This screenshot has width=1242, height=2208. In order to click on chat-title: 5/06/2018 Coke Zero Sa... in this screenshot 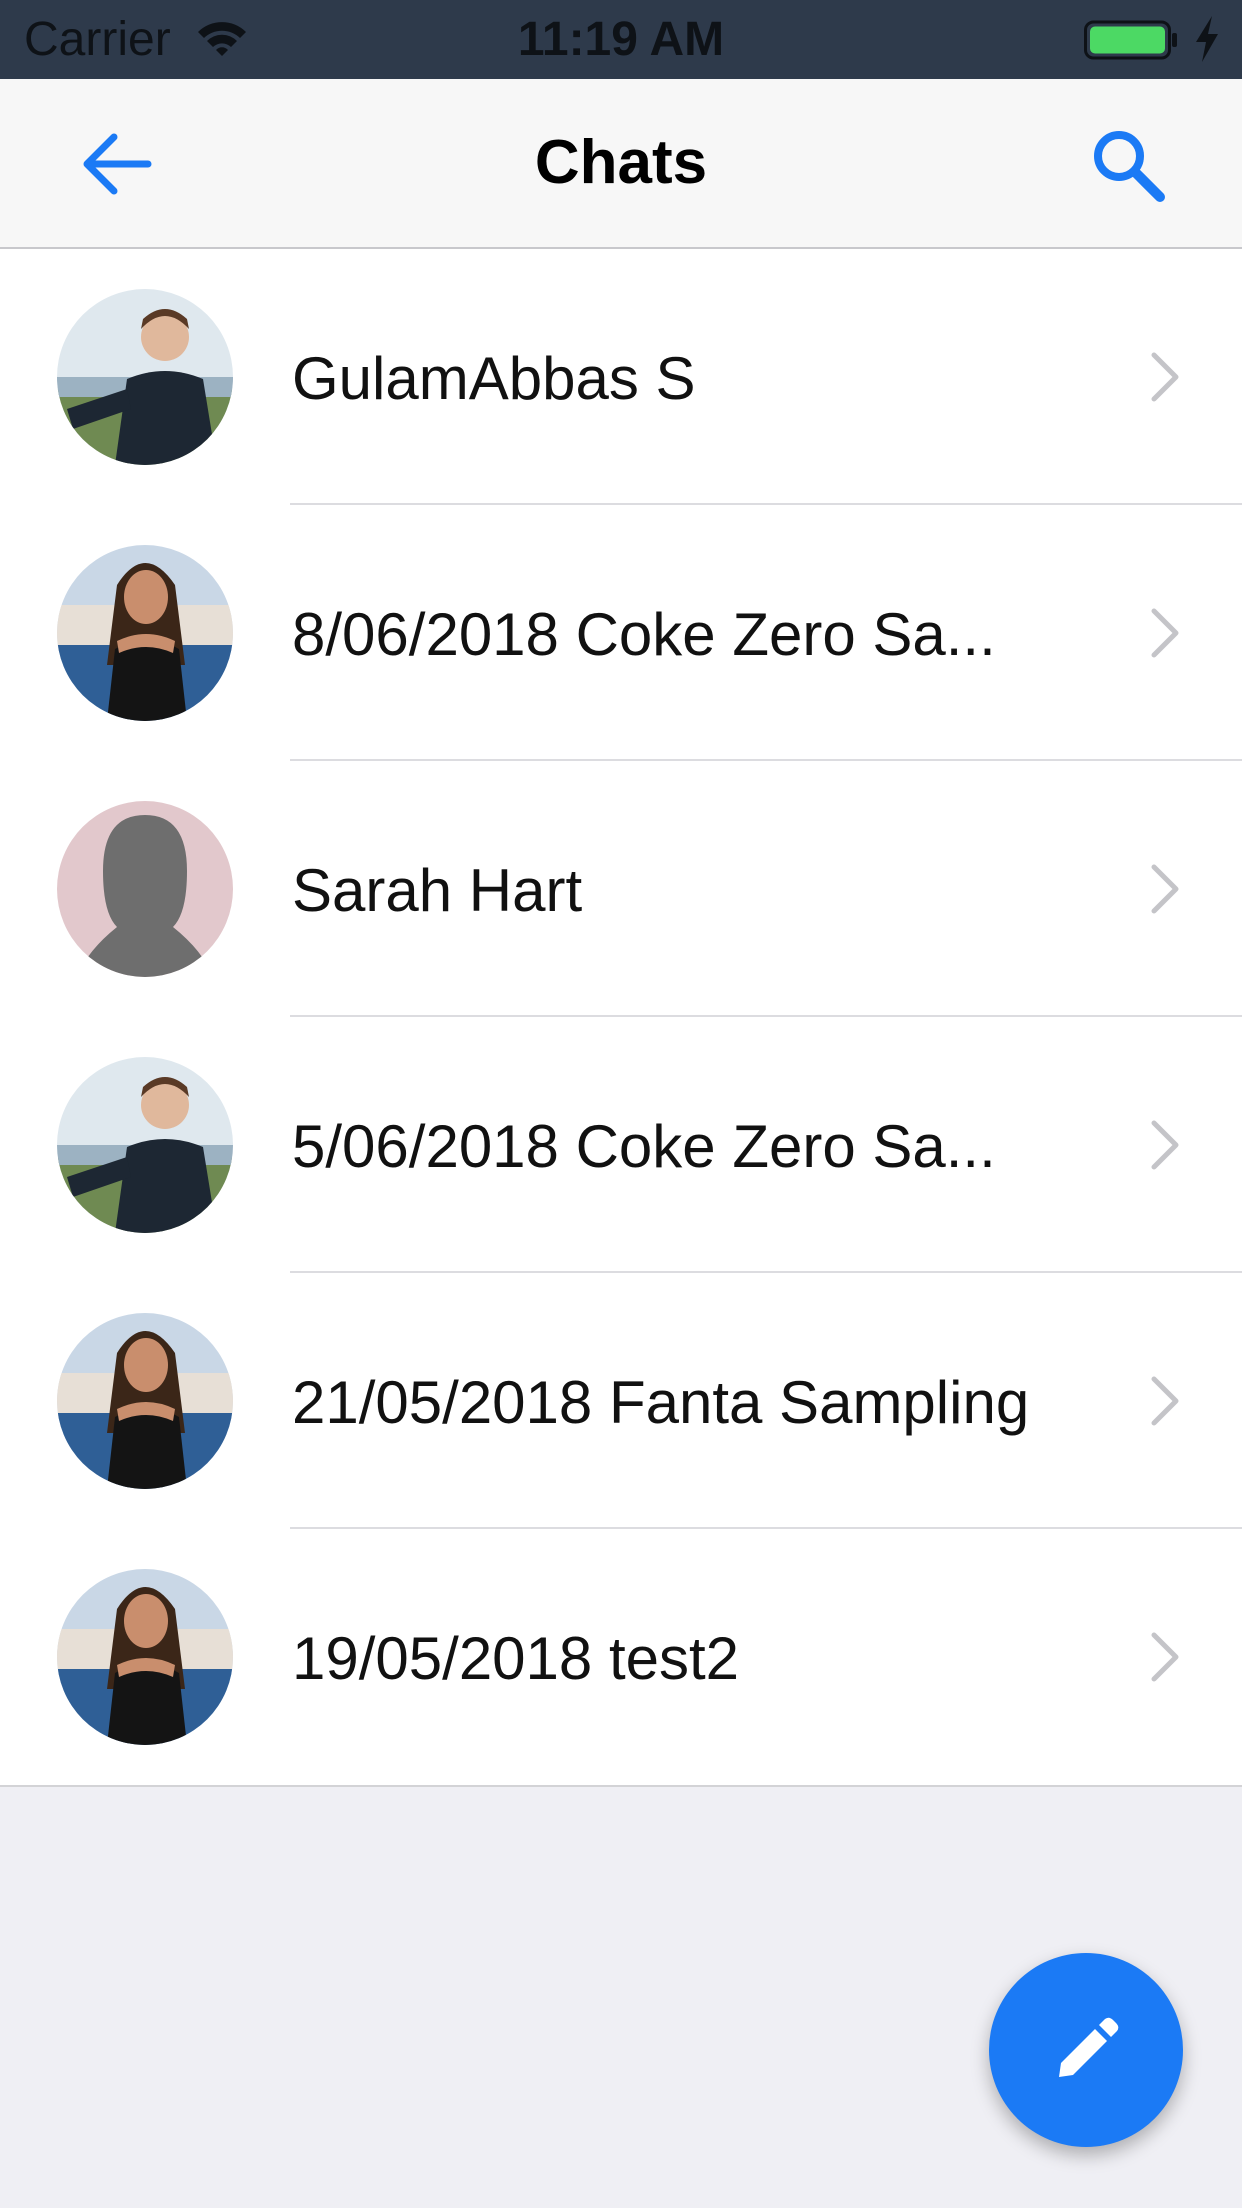, I will do `click(644, 1146)`.